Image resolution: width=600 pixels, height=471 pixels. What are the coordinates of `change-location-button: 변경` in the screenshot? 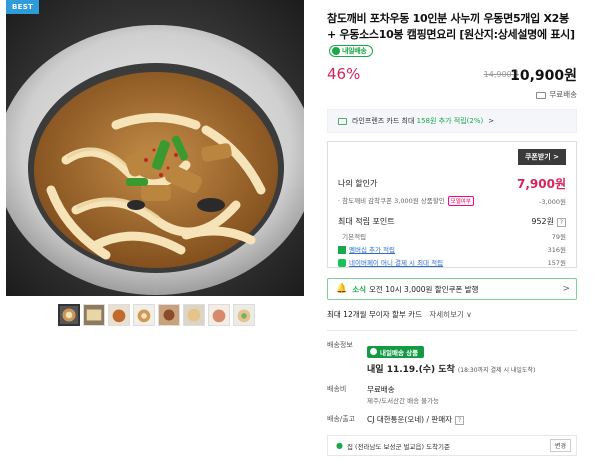 It's located at (560, 445).